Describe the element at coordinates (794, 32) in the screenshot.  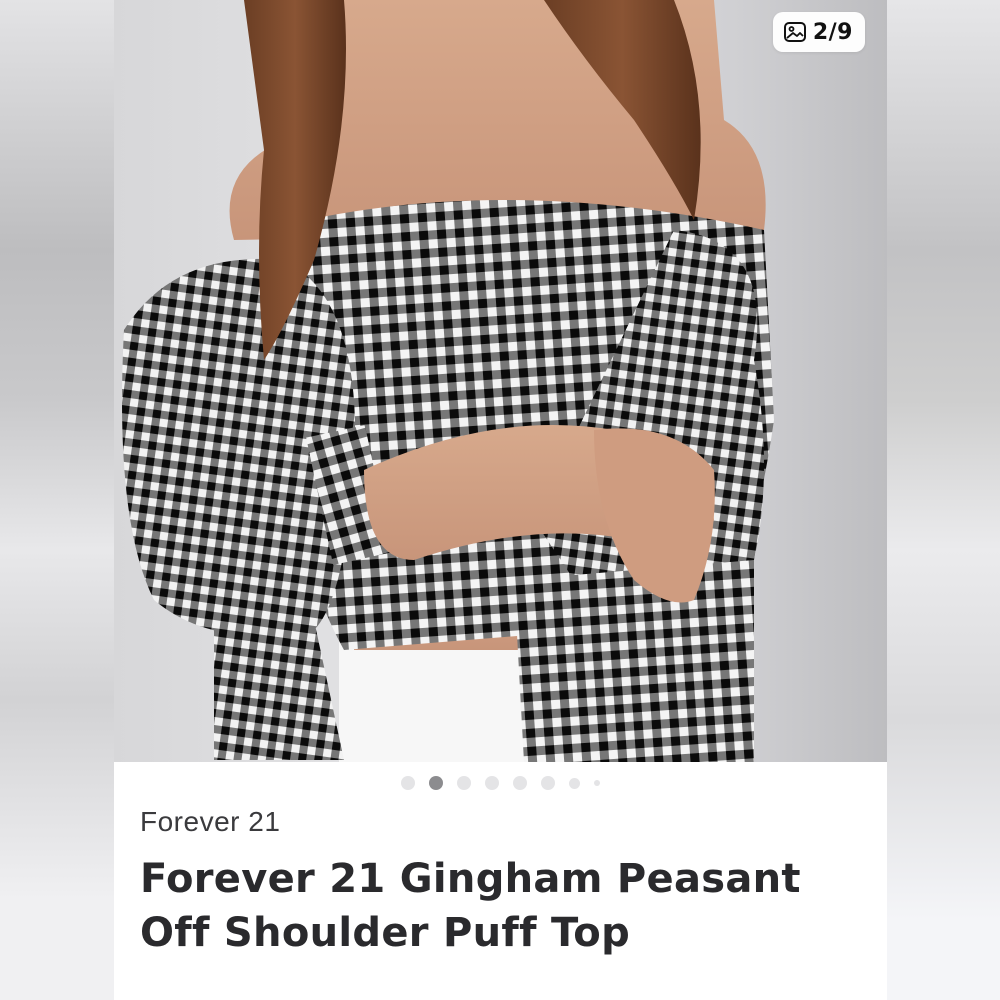
I see `image-gallery-icon` at that location.